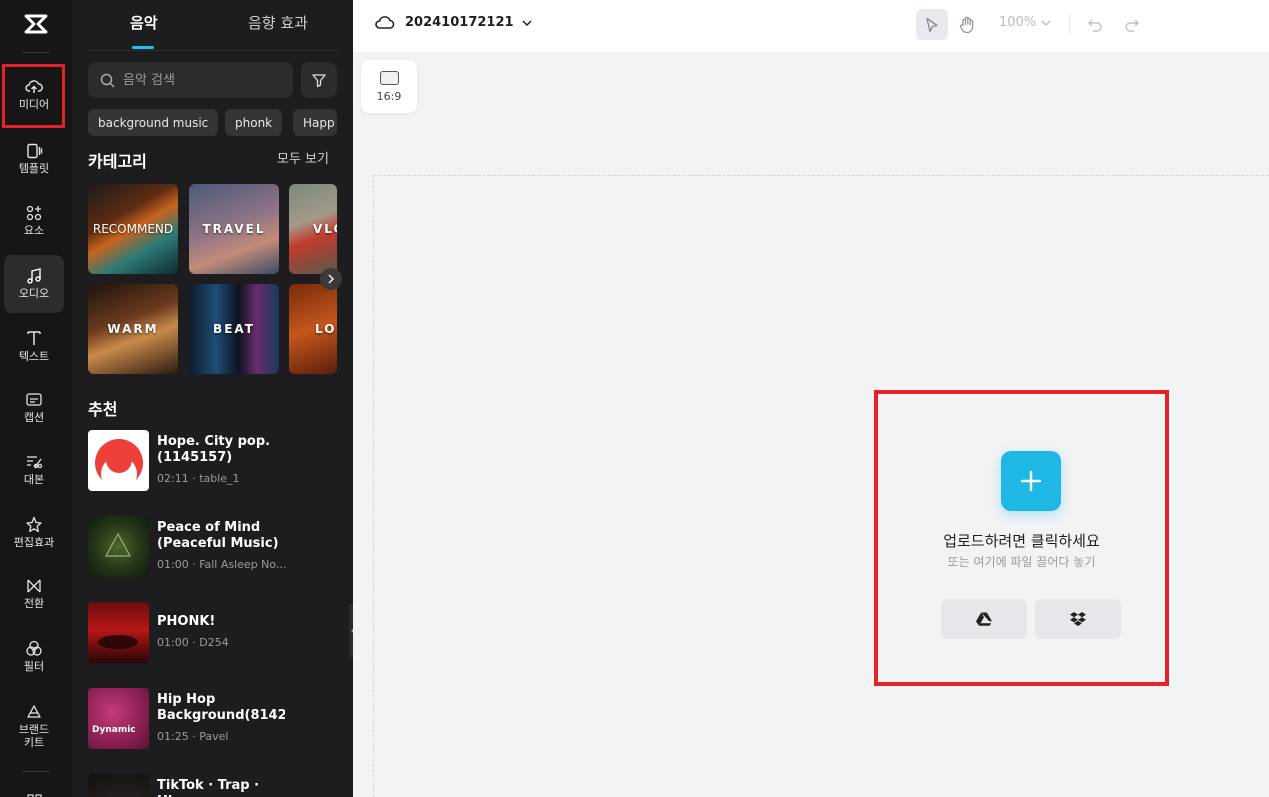 Image resolution: width=1269 pixels, height=797 pixels. I want to click on rail-label: 템플릿, so click(34, 168).